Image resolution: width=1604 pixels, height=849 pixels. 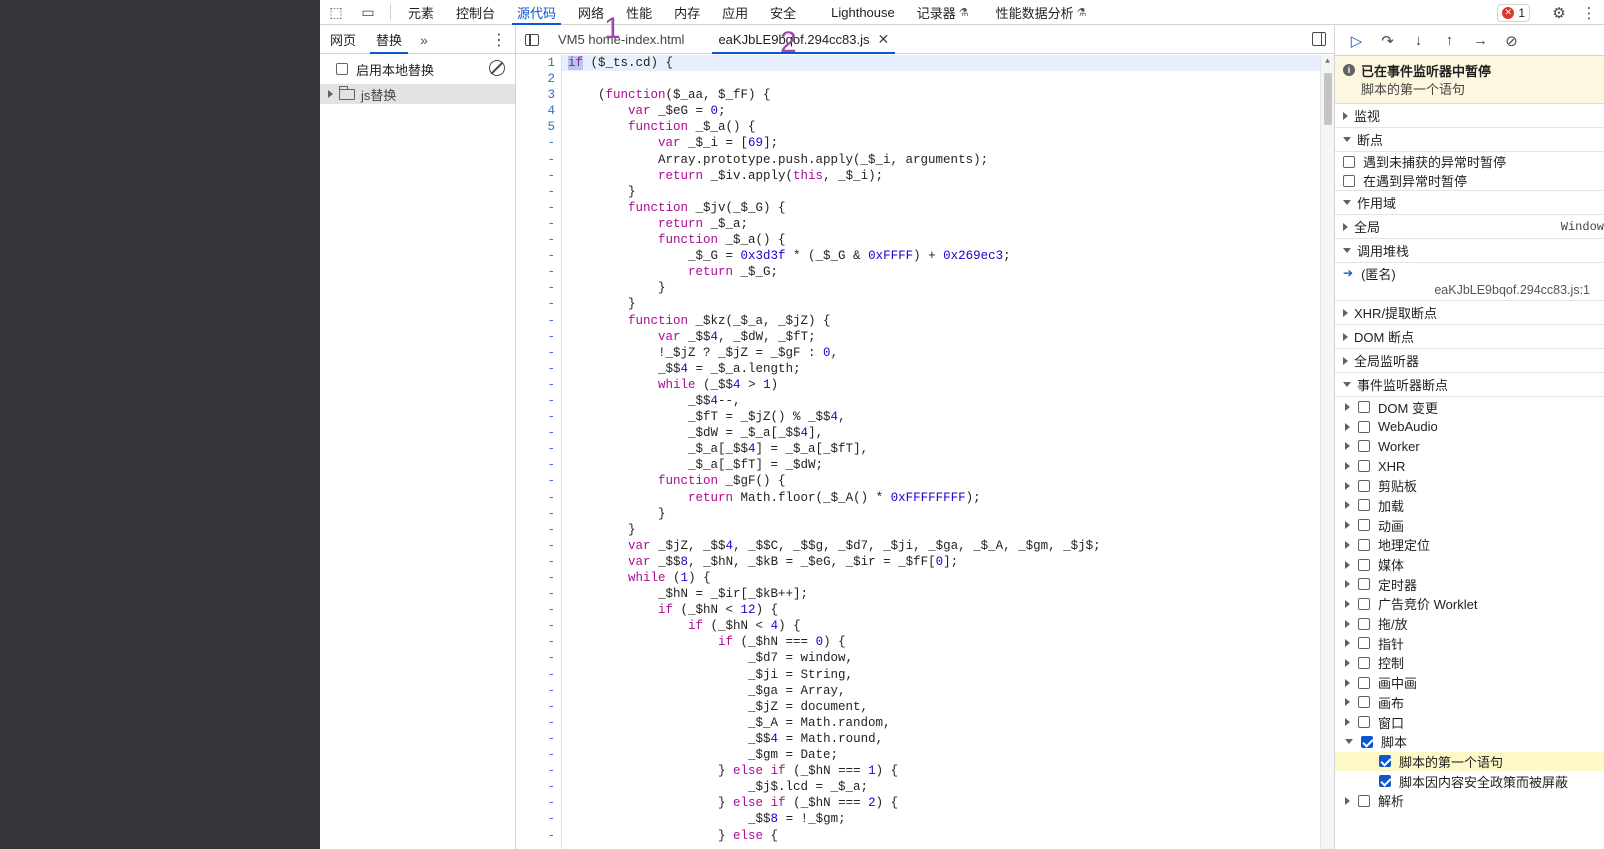 What do you see at coordinates (639, 12) in the screenshot?
I see `tab-performance: 性能` at bounding box center [639, 12].